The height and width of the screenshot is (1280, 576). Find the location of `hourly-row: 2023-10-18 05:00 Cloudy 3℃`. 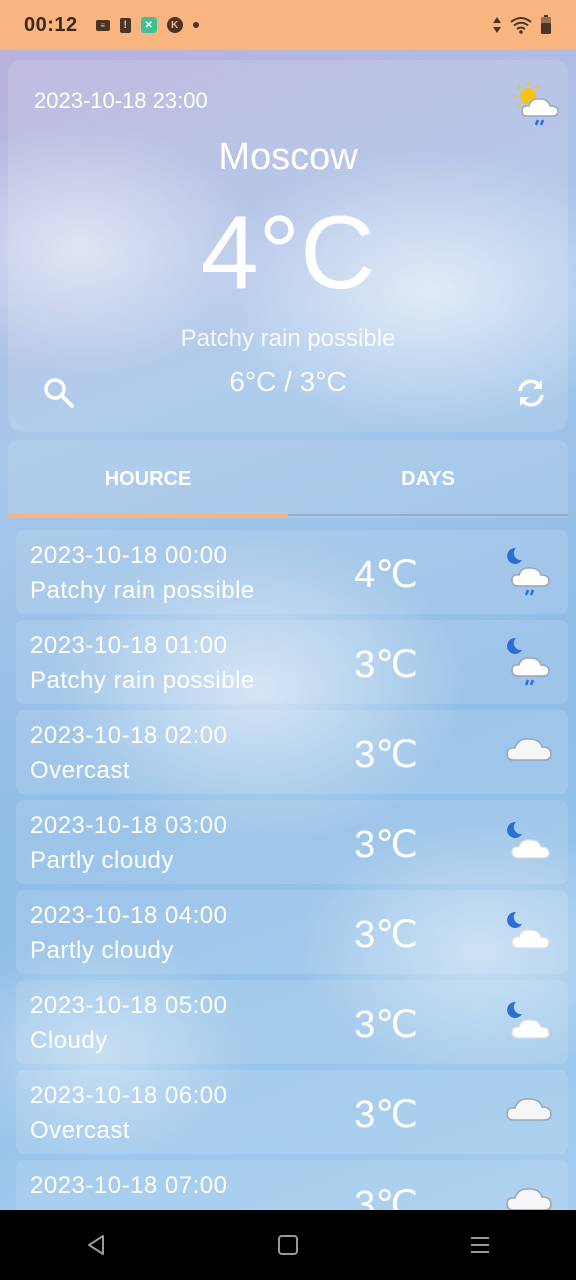

hourly-row: 2023-10-18 05:00 Cloudy 3℃ is located at coordinates (292, 1022).